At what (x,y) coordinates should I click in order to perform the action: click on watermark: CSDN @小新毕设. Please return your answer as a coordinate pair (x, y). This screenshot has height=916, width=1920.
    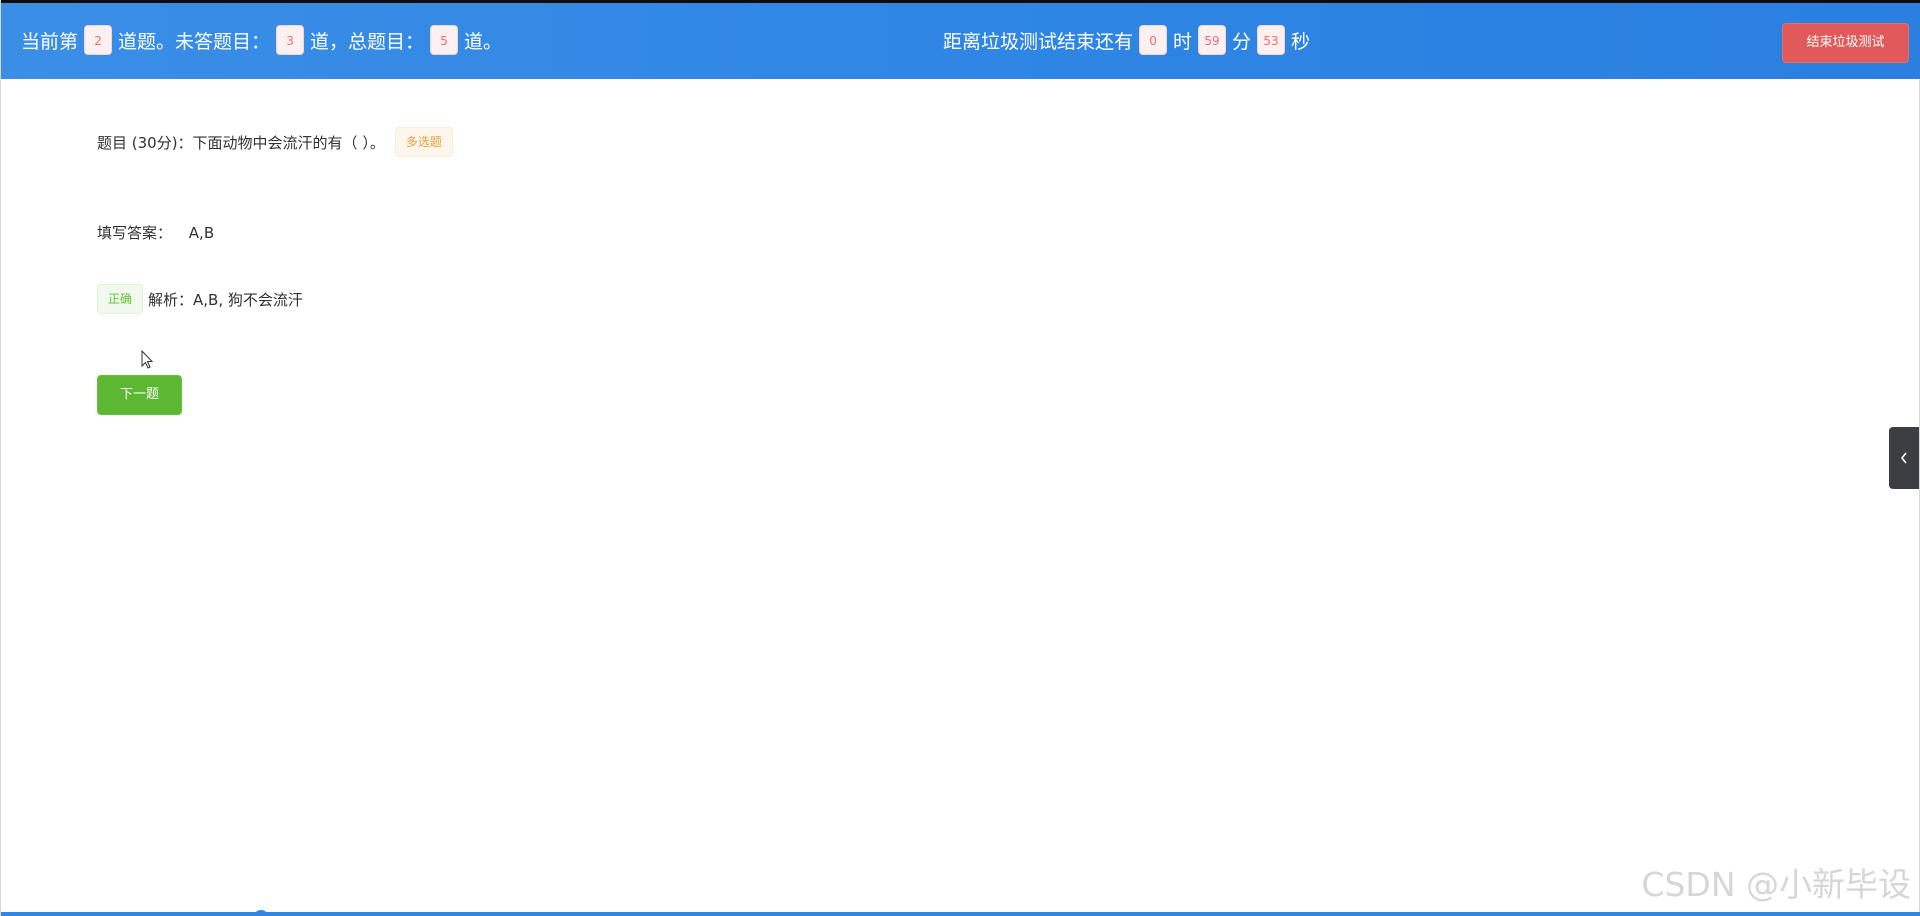
    Looking at the image, I should click on (1776, 884).